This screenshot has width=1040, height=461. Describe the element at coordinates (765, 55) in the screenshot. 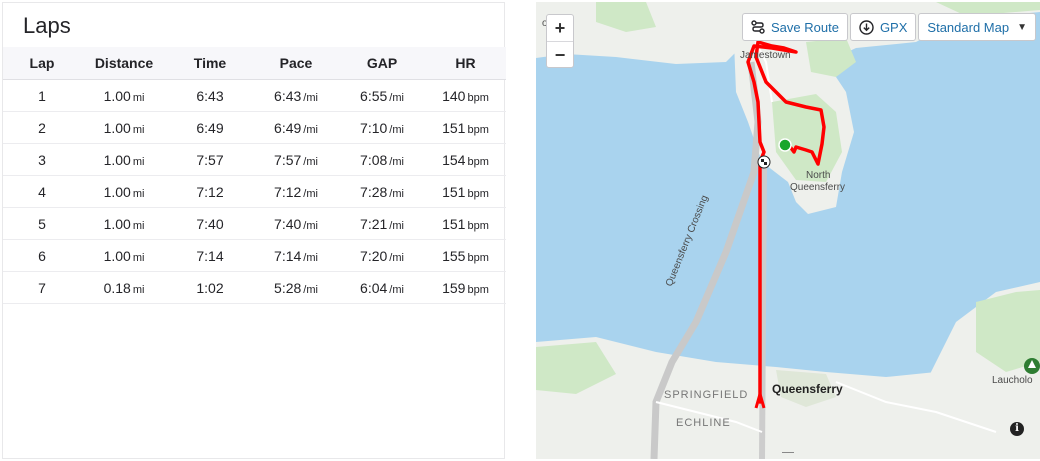

I see `map-label-jamestown: Jamestown` at that location.